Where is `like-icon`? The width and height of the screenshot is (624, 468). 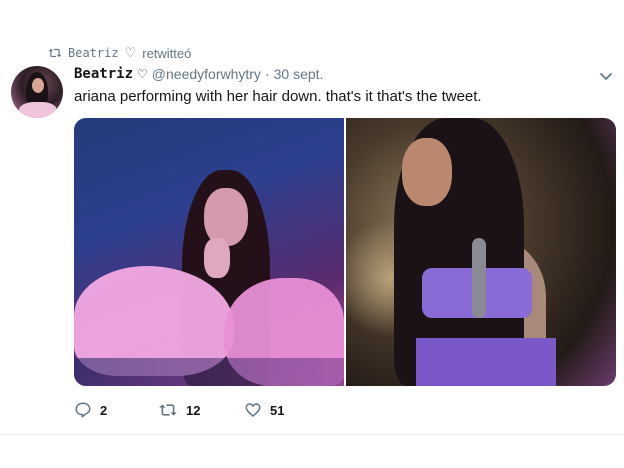 like-icon is located at coordinates (253, 410).